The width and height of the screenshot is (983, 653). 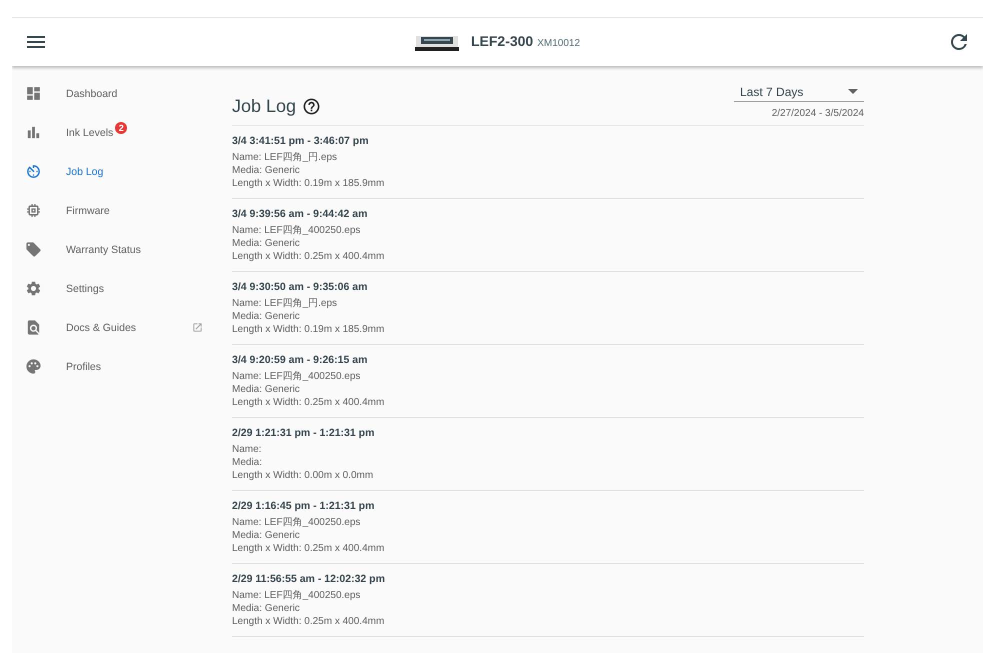 What do you see at coordinates (85, 288) in the screenshot?
I see `sidebar-label: Settings` at bounding box center [85, 288].